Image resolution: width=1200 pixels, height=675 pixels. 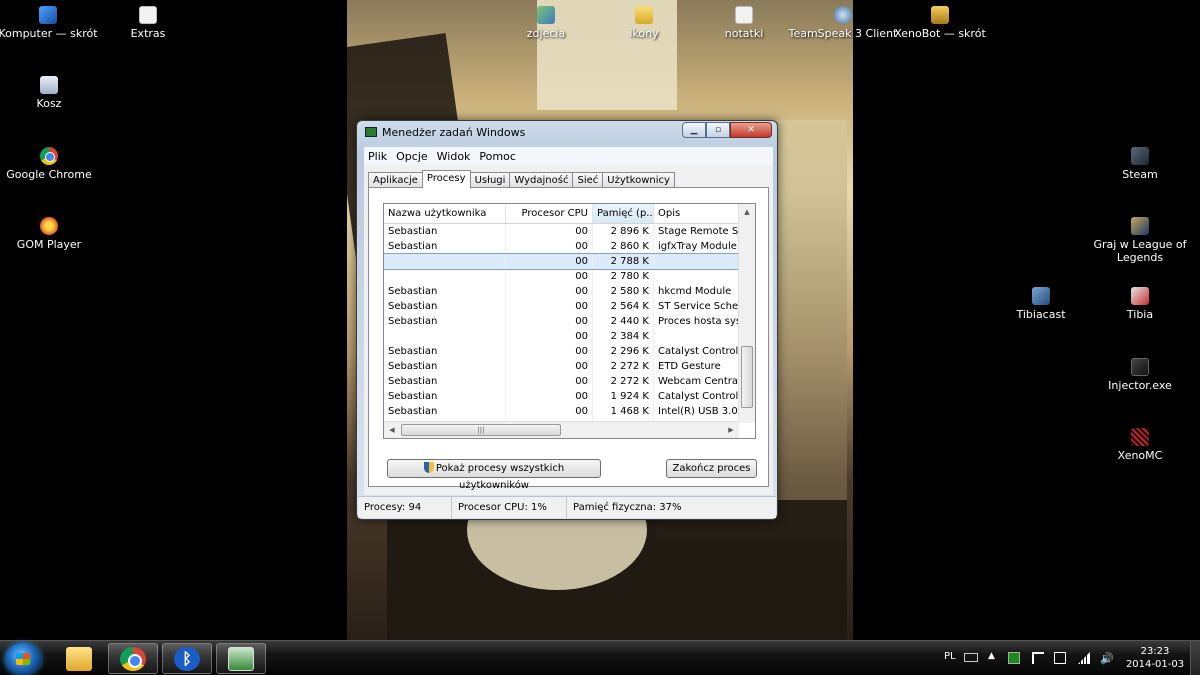 I want to click on task-manager-icon, so click(x=241, y=658).